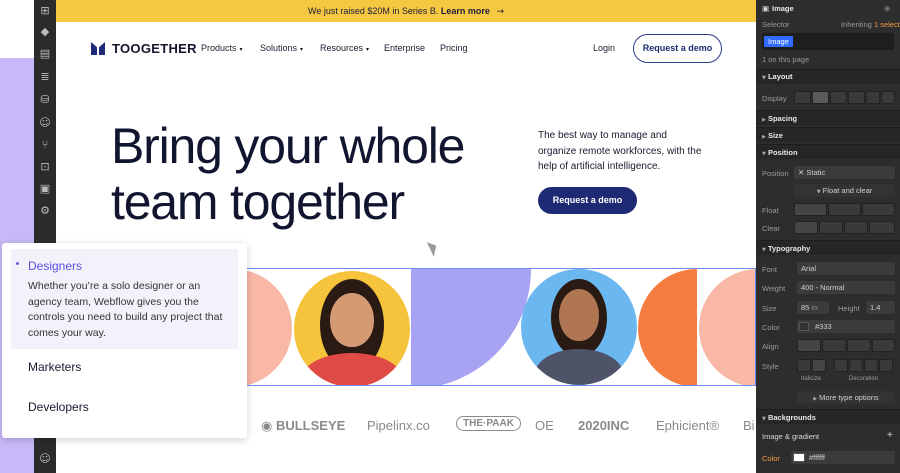  I want to click on on-page-count: 1 on this page, so click(786, 59).